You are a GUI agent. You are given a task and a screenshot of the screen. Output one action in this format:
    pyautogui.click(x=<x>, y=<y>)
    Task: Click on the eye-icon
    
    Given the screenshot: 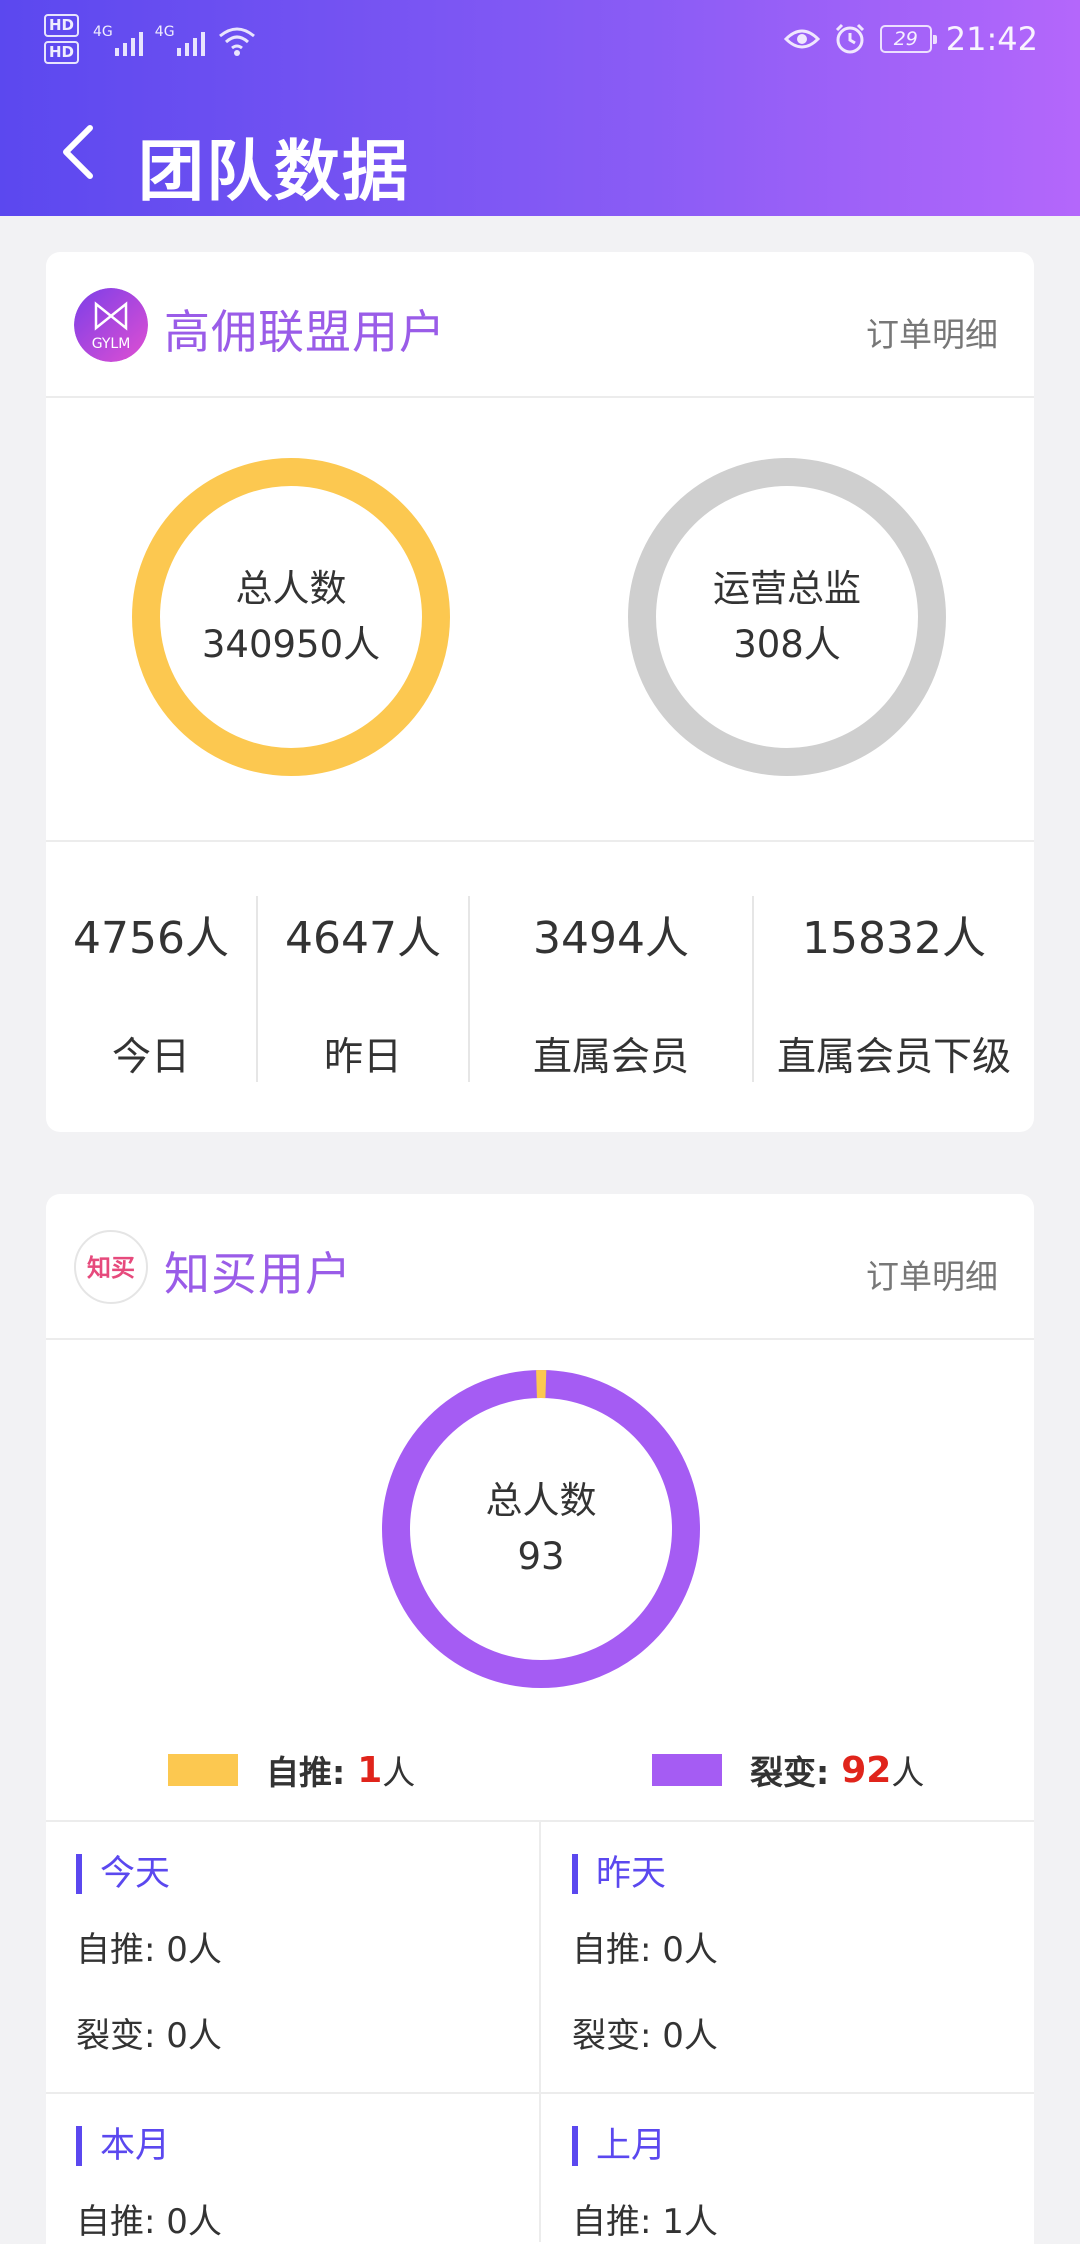 What is the action you would take?
    pyautogui.click(x=801, y=39)
    